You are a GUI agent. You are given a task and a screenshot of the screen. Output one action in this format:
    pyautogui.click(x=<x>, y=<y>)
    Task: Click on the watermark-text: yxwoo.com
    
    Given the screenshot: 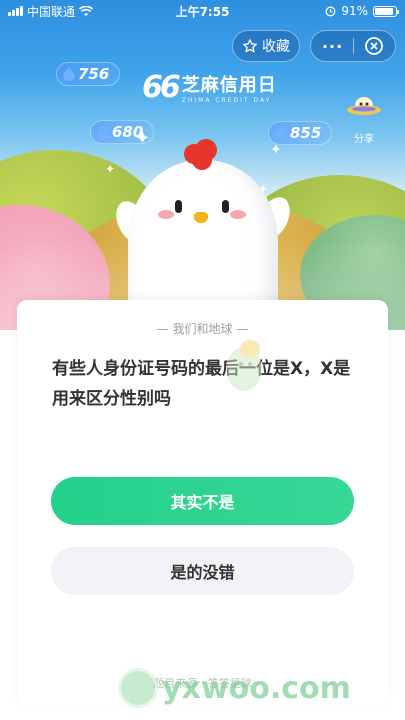 What is the action you would take?
    pyautogui.click(x=256, y=688)
    